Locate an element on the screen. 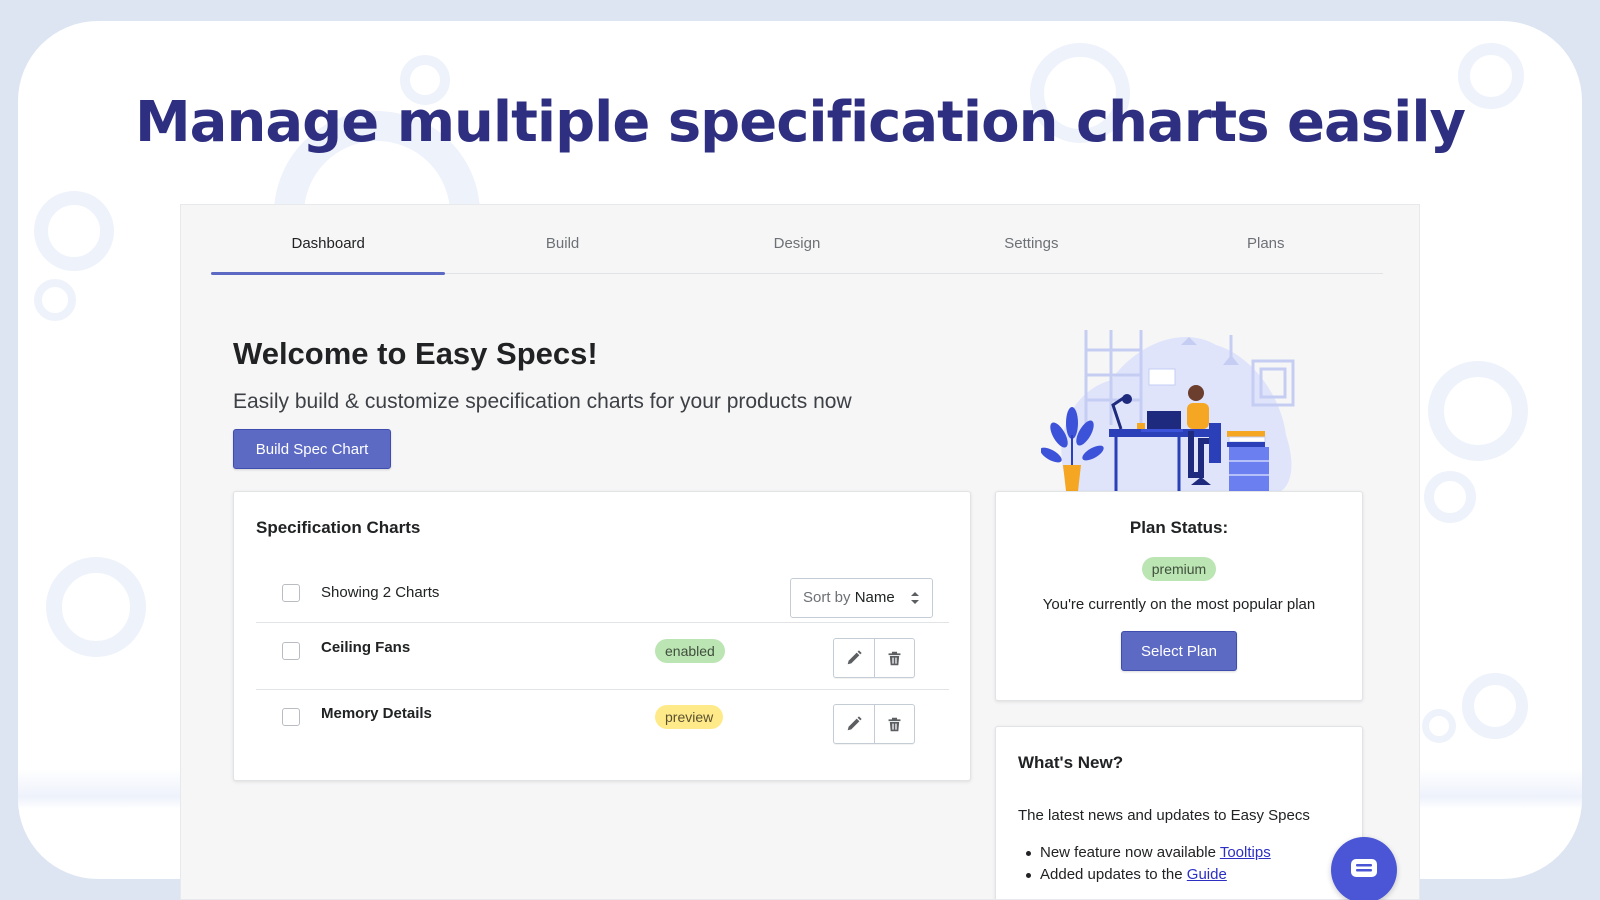 The width and height of the screenshot is (1600, 900). chat-button is located at coordinates (1364, 868).